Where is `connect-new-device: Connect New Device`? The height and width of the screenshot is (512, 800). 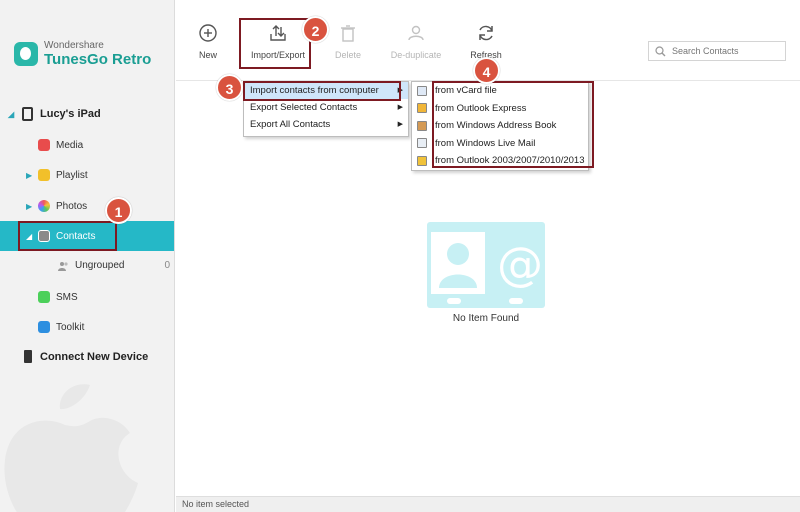 connect-new-device: Connect New Device is located at coordinates (86, 356).